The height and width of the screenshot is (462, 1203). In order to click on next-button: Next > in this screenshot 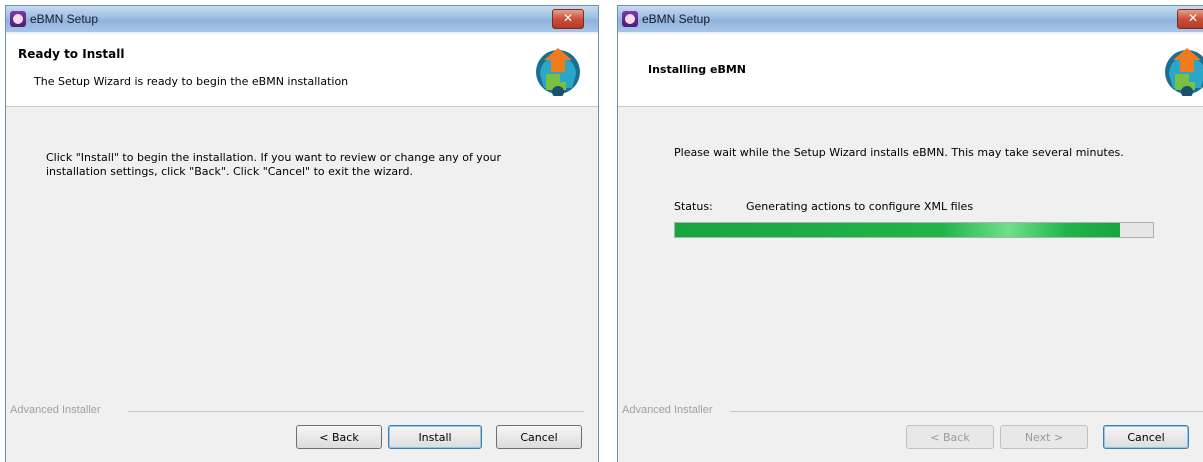, I will do `click(1044, 437)`.